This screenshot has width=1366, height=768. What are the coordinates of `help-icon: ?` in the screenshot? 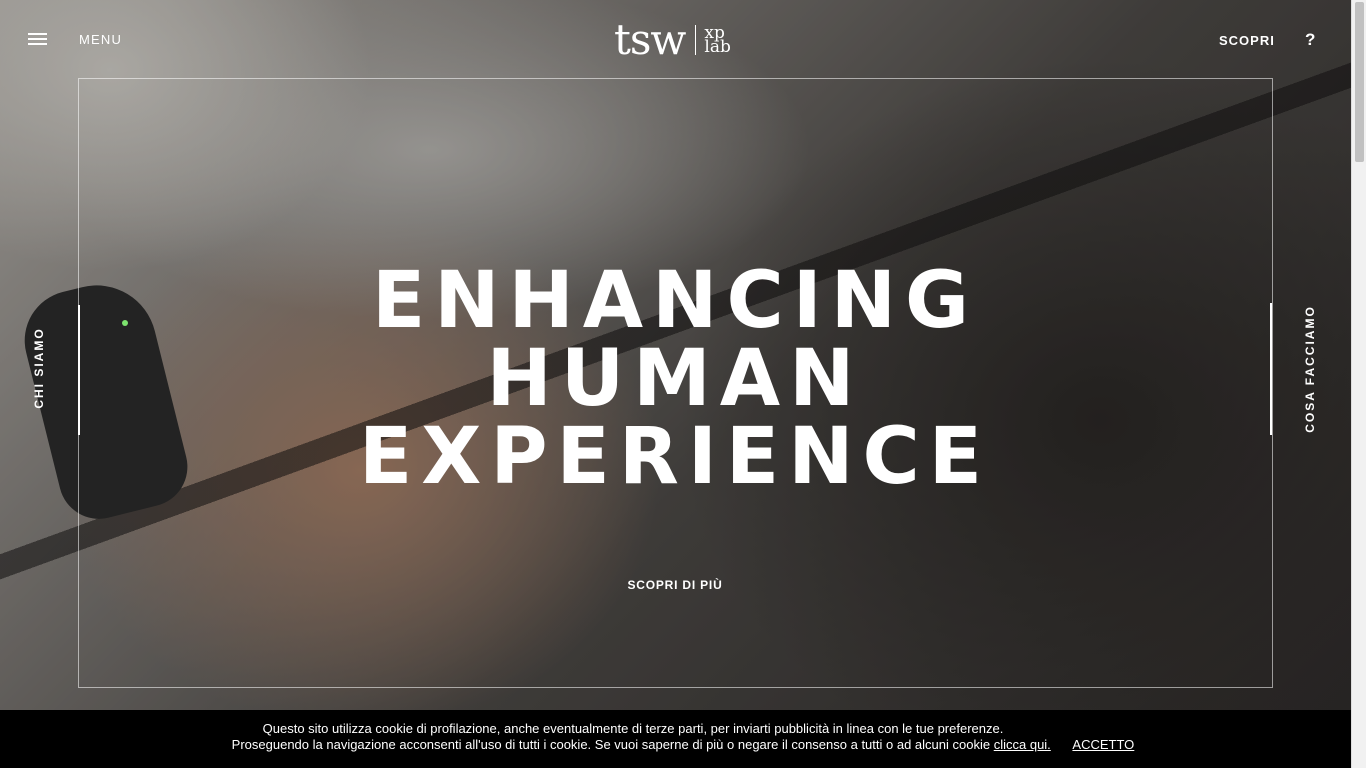 It's located at (1310, 40).